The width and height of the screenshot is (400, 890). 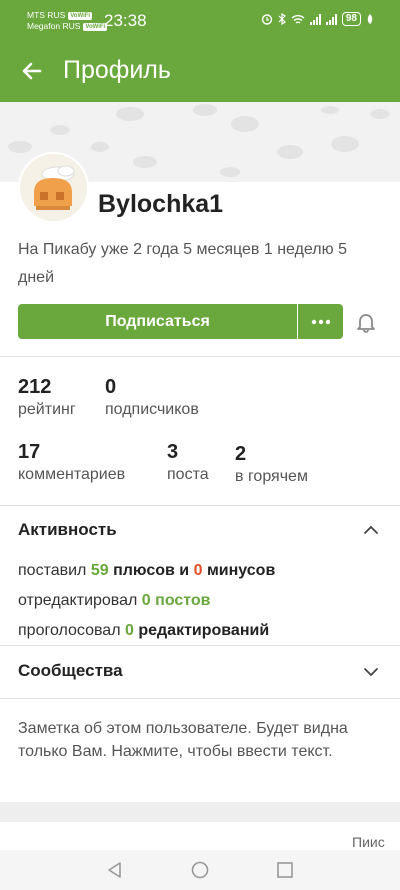 I want to click on subscribers-label: подписчиков, so click(x=152, y=409).